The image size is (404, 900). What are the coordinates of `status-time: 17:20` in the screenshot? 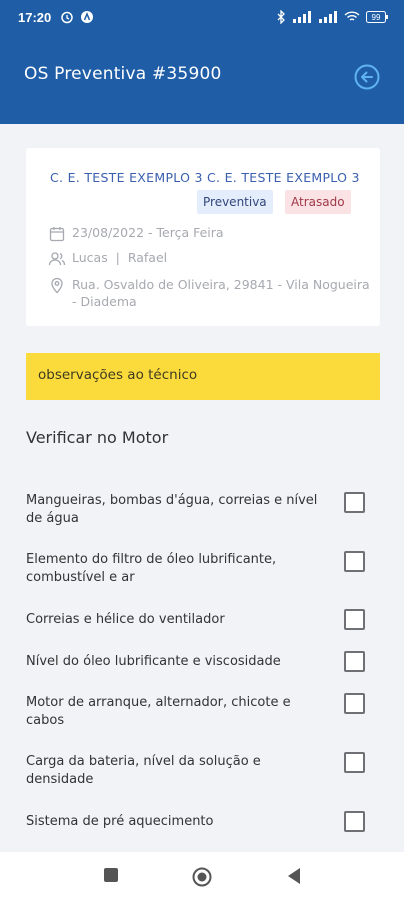 It's located at (35, 17).